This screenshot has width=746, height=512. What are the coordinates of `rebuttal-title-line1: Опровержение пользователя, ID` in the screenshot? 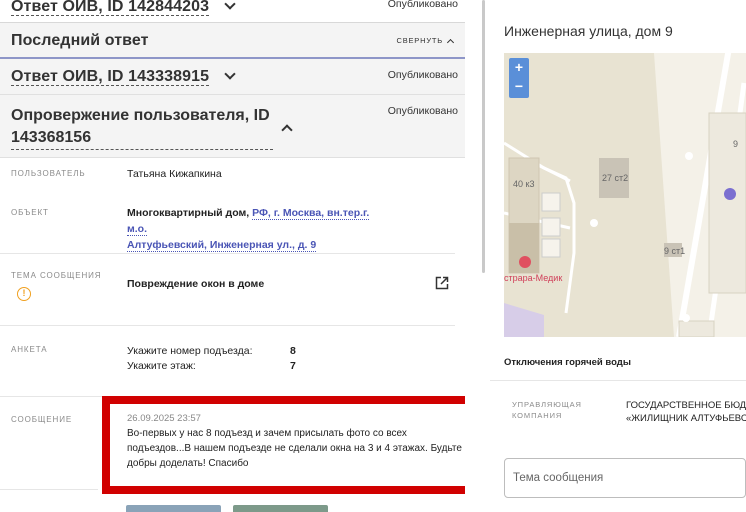 It's located at (140, 115).